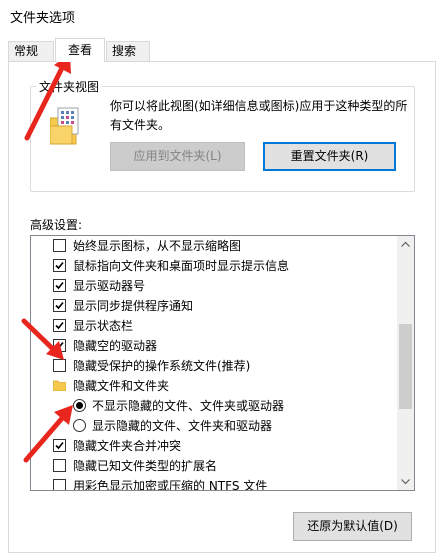 This screenshot has width=444, height=556. I want to click on list-item-label: 不显示隐藏的文件、文件夹或驱动器, so click(188, 406).